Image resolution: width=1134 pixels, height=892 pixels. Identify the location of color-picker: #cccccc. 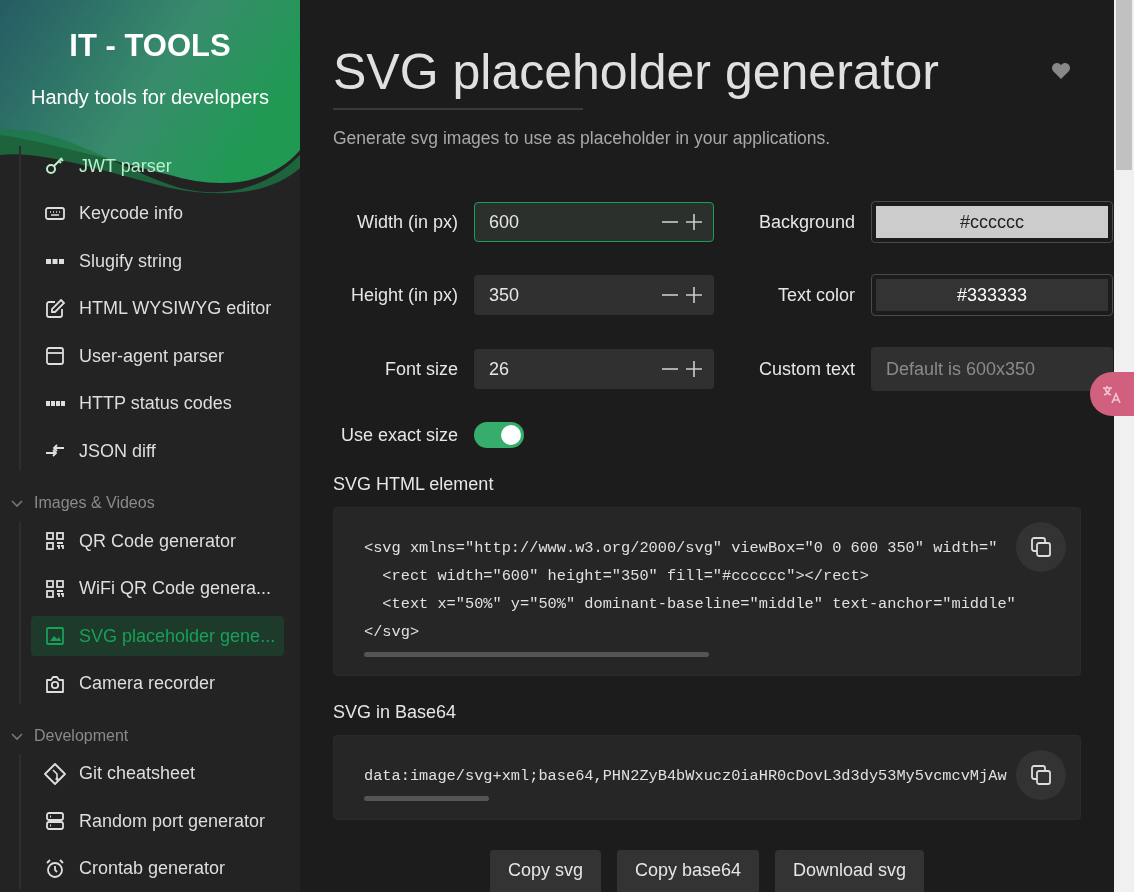
(992, 222).